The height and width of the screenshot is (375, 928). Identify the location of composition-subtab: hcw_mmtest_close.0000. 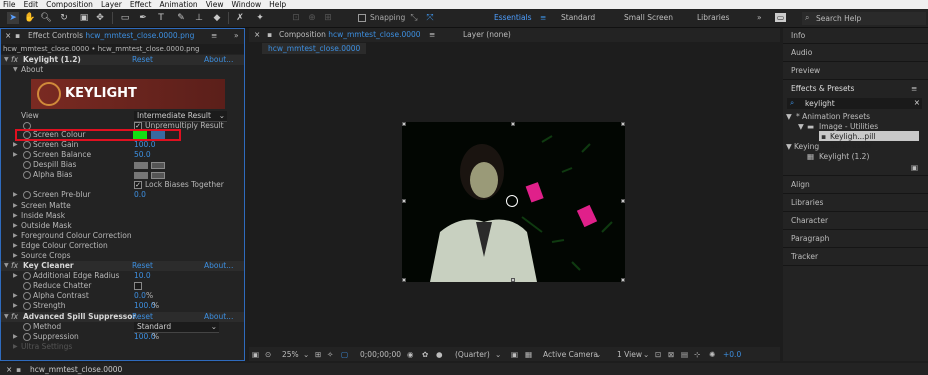
(314, 48).